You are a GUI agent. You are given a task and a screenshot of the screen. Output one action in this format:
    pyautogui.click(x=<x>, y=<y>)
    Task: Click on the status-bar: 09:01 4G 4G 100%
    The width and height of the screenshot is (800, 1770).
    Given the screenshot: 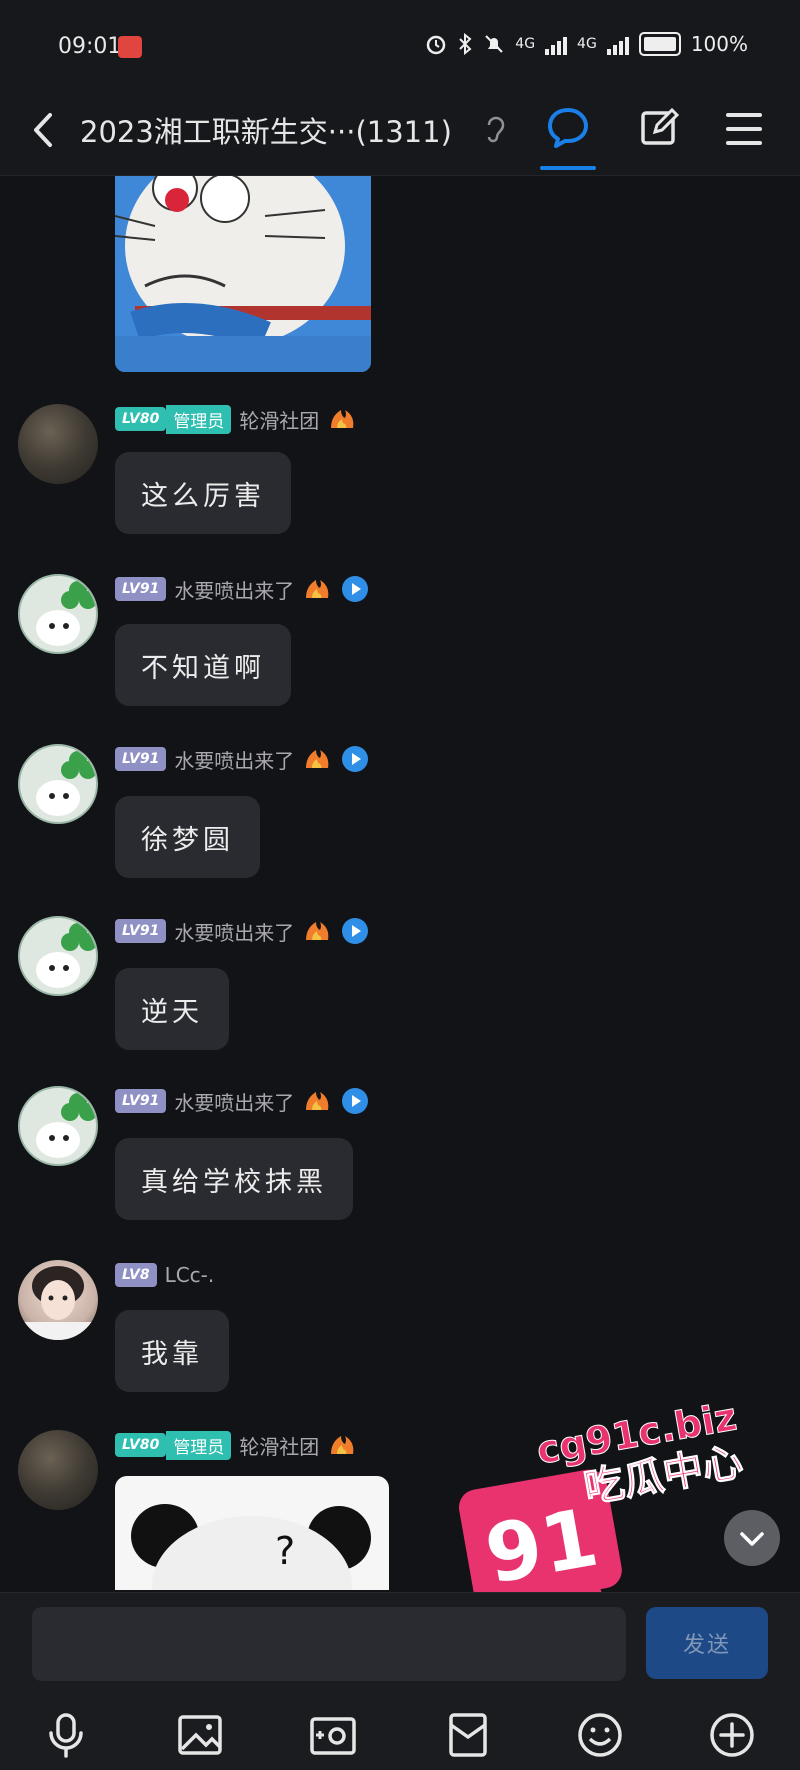 What is the action you would take?
    pyautogui.click(x=400, y=47)
    